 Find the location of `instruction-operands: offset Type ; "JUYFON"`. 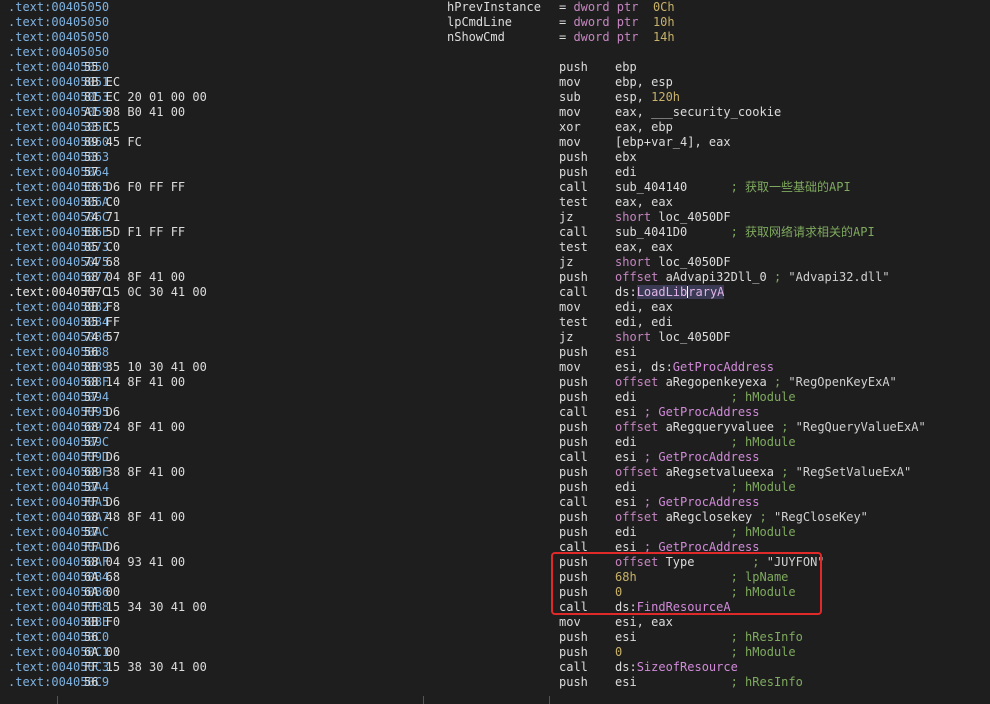

instruction-operands: offset Type ; "JUYFON" is located at coordinates (720, 562).